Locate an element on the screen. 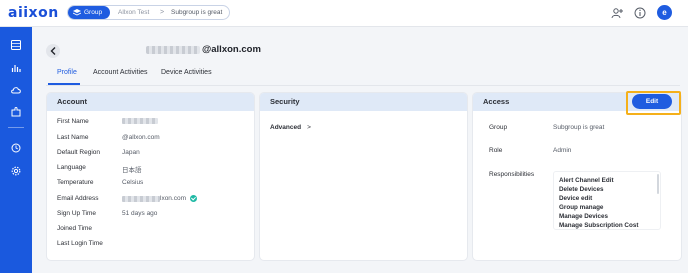 This screenshot has height=273, width=688. sign-up-time-label: Sign Up Time is located at coordinates (77, 213).